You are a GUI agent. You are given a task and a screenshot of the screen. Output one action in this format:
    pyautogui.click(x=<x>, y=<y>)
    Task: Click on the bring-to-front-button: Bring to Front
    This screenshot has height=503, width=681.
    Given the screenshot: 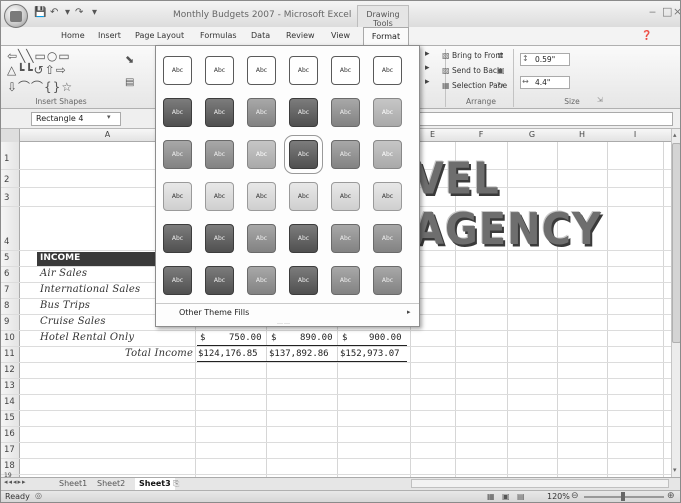 What is the action you would take?
    pyautogui.click(x=477, y=55)
    